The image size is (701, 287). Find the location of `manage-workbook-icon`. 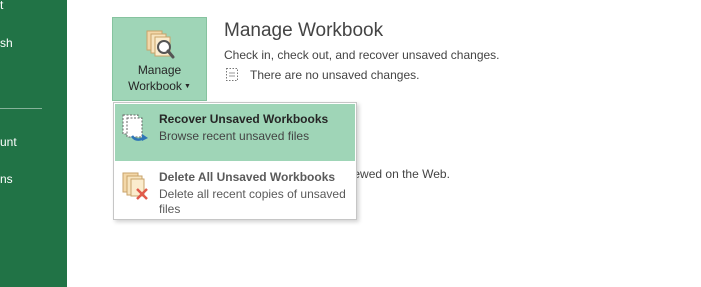

manage-workbook-icon is located at coordinates (160, 44).